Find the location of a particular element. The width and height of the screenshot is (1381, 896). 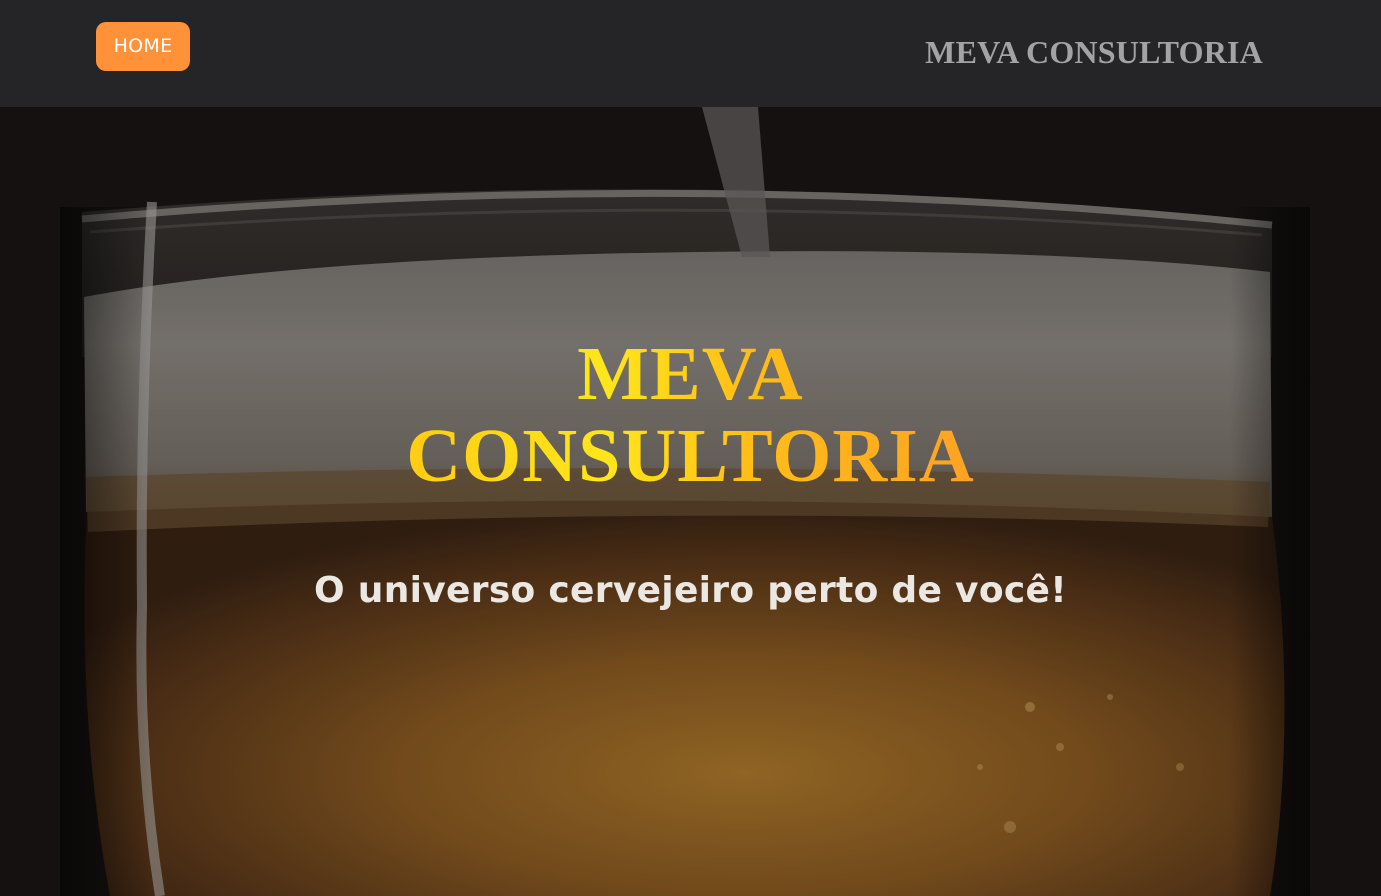

home-button: HOME is located at coordinates (143, 46).